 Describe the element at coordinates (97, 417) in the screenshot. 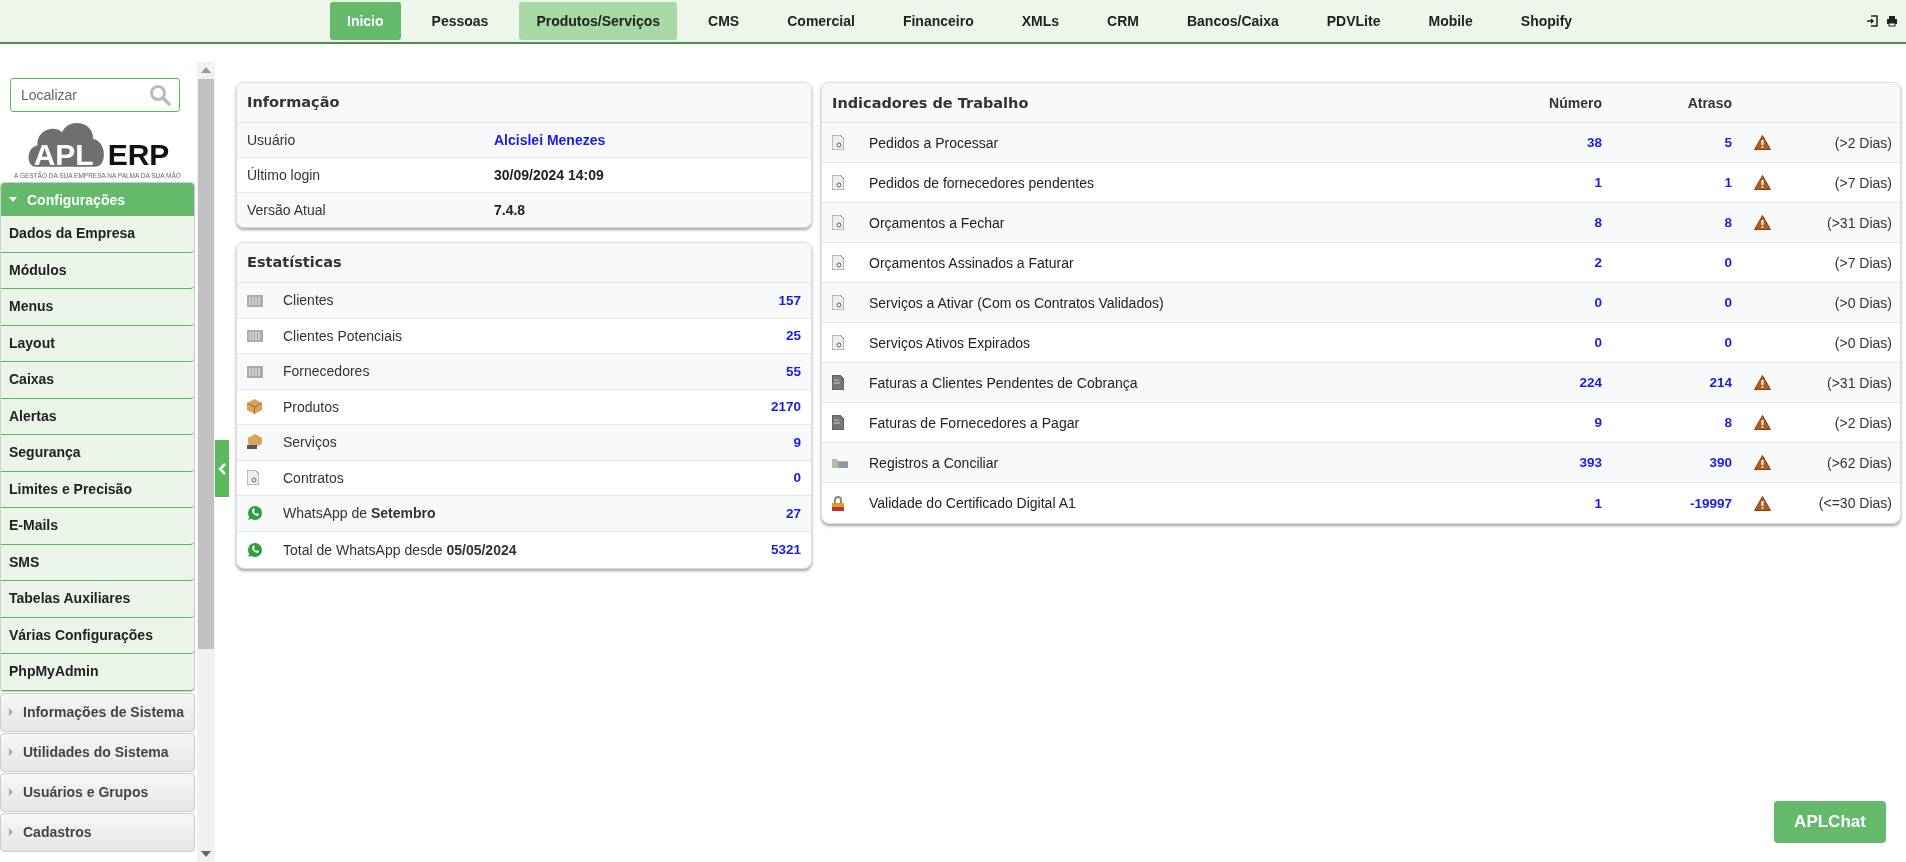

I see `sidebar-item: Alertas` at that location.